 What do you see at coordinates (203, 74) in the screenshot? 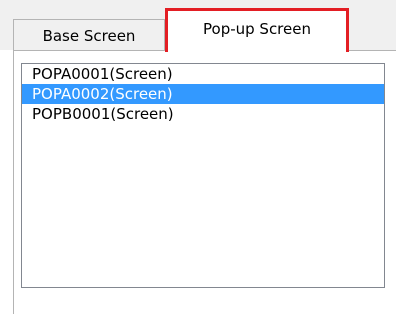
I see `list-item-popa0001: POPA0001(Screen)` at bounding box center [203, 74].